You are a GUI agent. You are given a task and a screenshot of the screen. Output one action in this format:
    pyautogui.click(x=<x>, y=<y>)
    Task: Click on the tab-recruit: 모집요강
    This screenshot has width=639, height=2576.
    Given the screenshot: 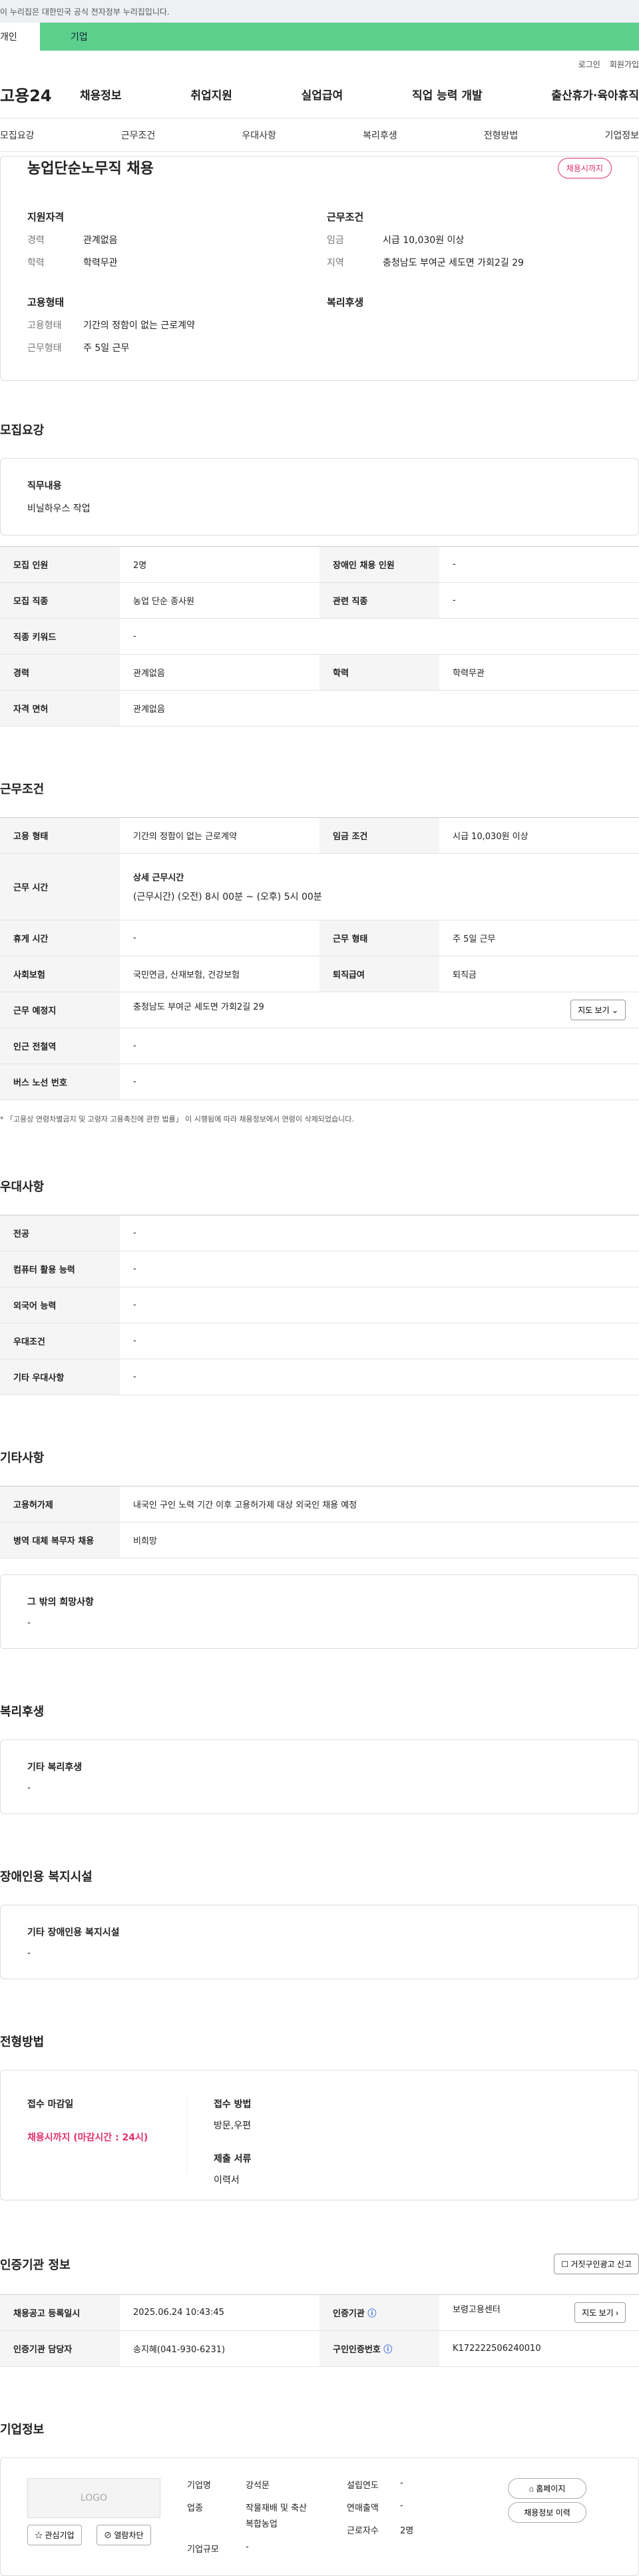 What is the action you would take?
    pyautogui.click(x=17, y=135)
    